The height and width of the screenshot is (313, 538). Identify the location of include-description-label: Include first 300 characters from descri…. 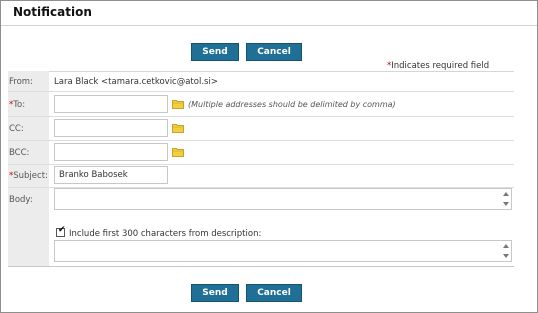
(165, 234).